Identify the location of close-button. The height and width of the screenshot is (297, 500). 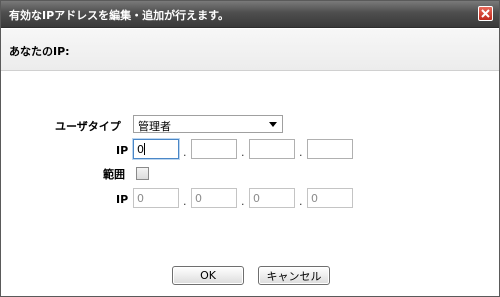
(485, 13).